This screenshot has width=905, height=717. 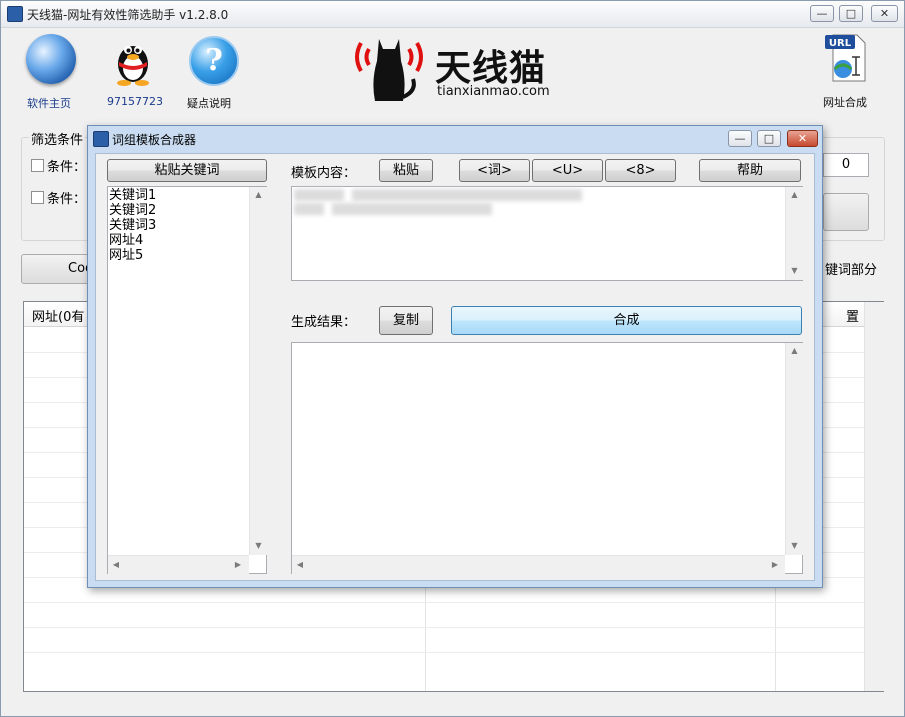 What do you see at coordinates (874, 496) in the screenshot?
I see `grid-scrollbar` at bounding box center [874, 496].